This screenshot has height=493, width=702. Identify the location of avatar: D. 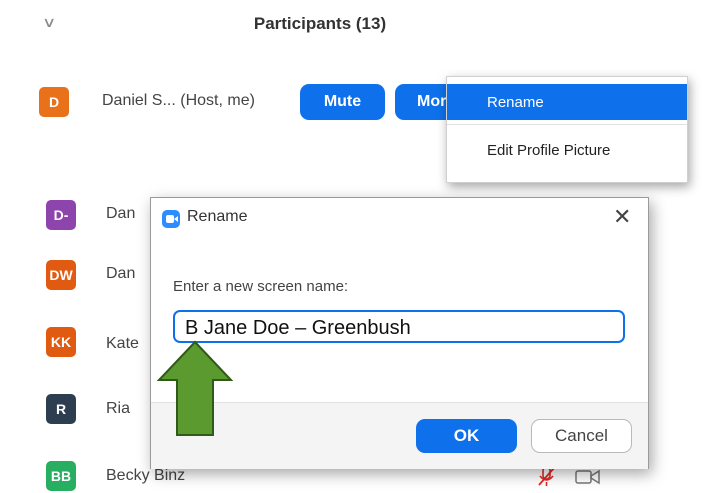
(54, 102).